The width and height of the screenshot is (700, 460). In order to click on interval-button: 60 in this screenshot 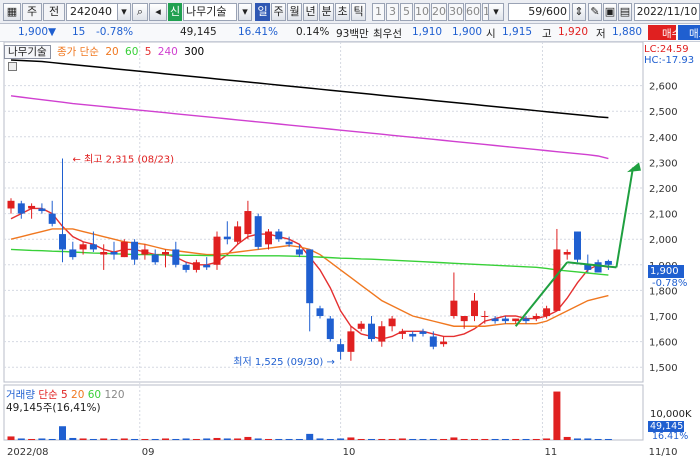, I will do `click(473, 12)`.